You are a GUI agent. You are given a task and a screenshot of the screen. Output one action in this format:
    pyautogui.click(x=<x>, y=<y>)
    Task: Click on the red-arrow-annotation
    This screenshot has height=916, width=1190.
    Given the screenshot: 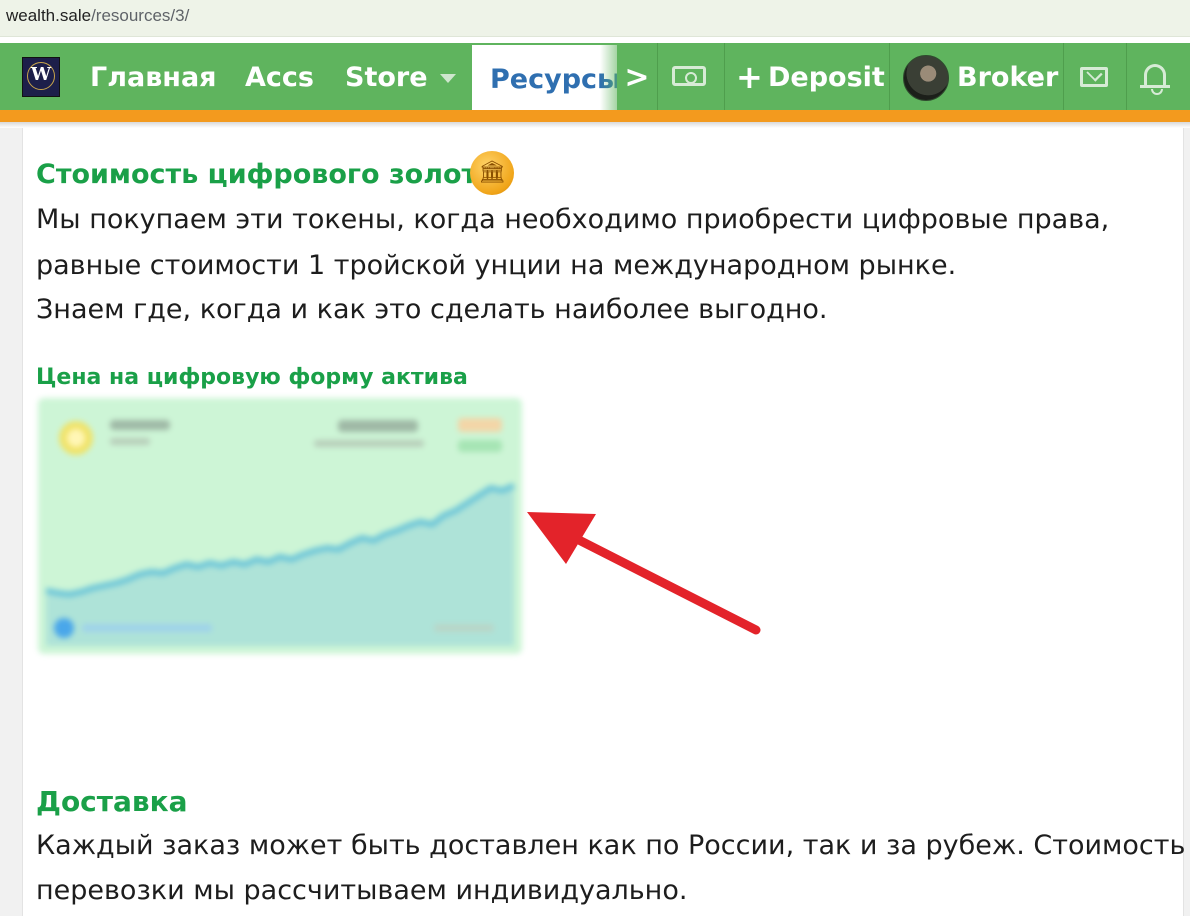 What is the action you would take?
    pyautogui.click(x=644, y=573)
    